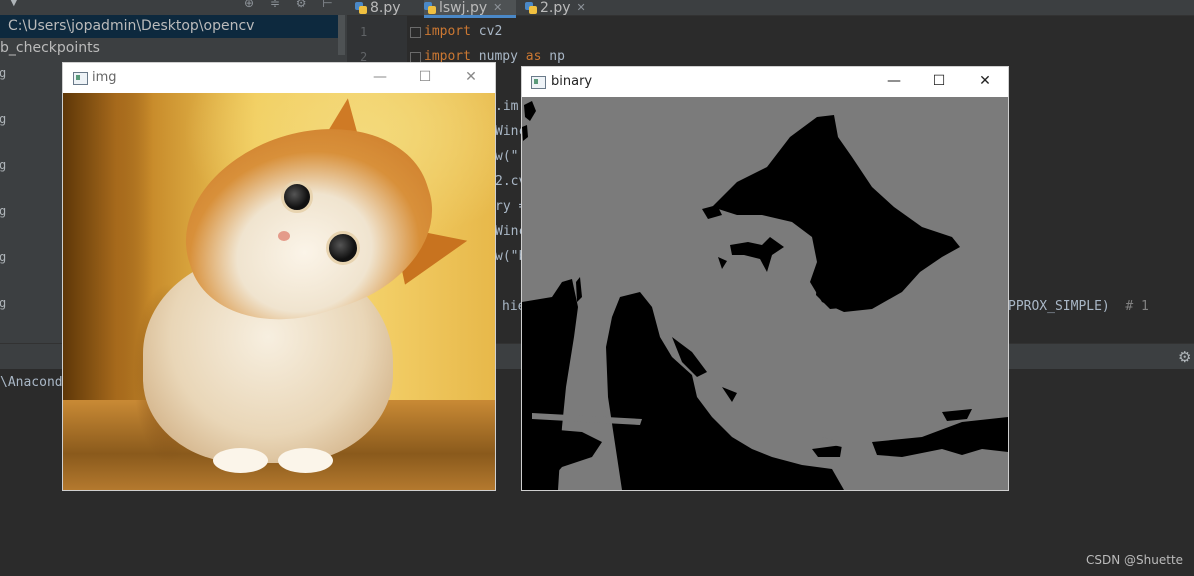  Describe the element at coordinates (572, 81) in the screenshot. I see `window-title: binary` at that location.